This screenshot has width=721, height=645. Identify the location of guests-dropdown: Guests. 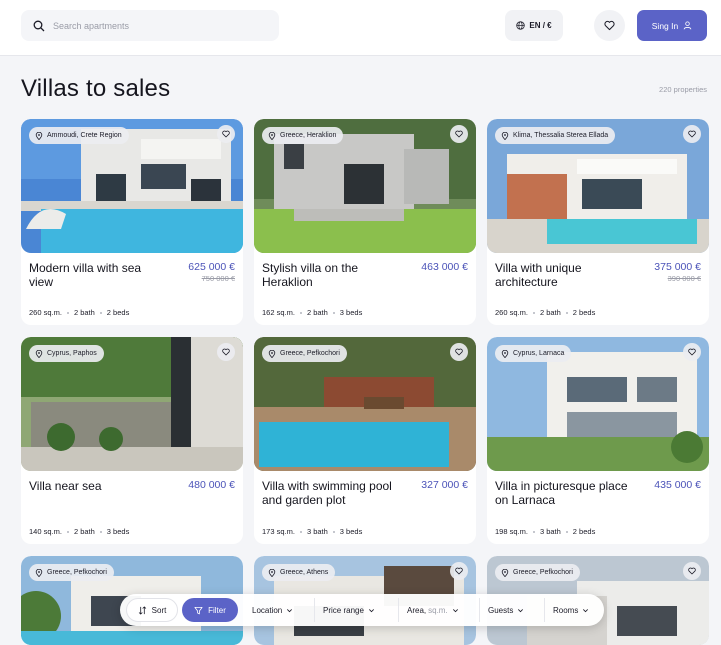
(505, 610).